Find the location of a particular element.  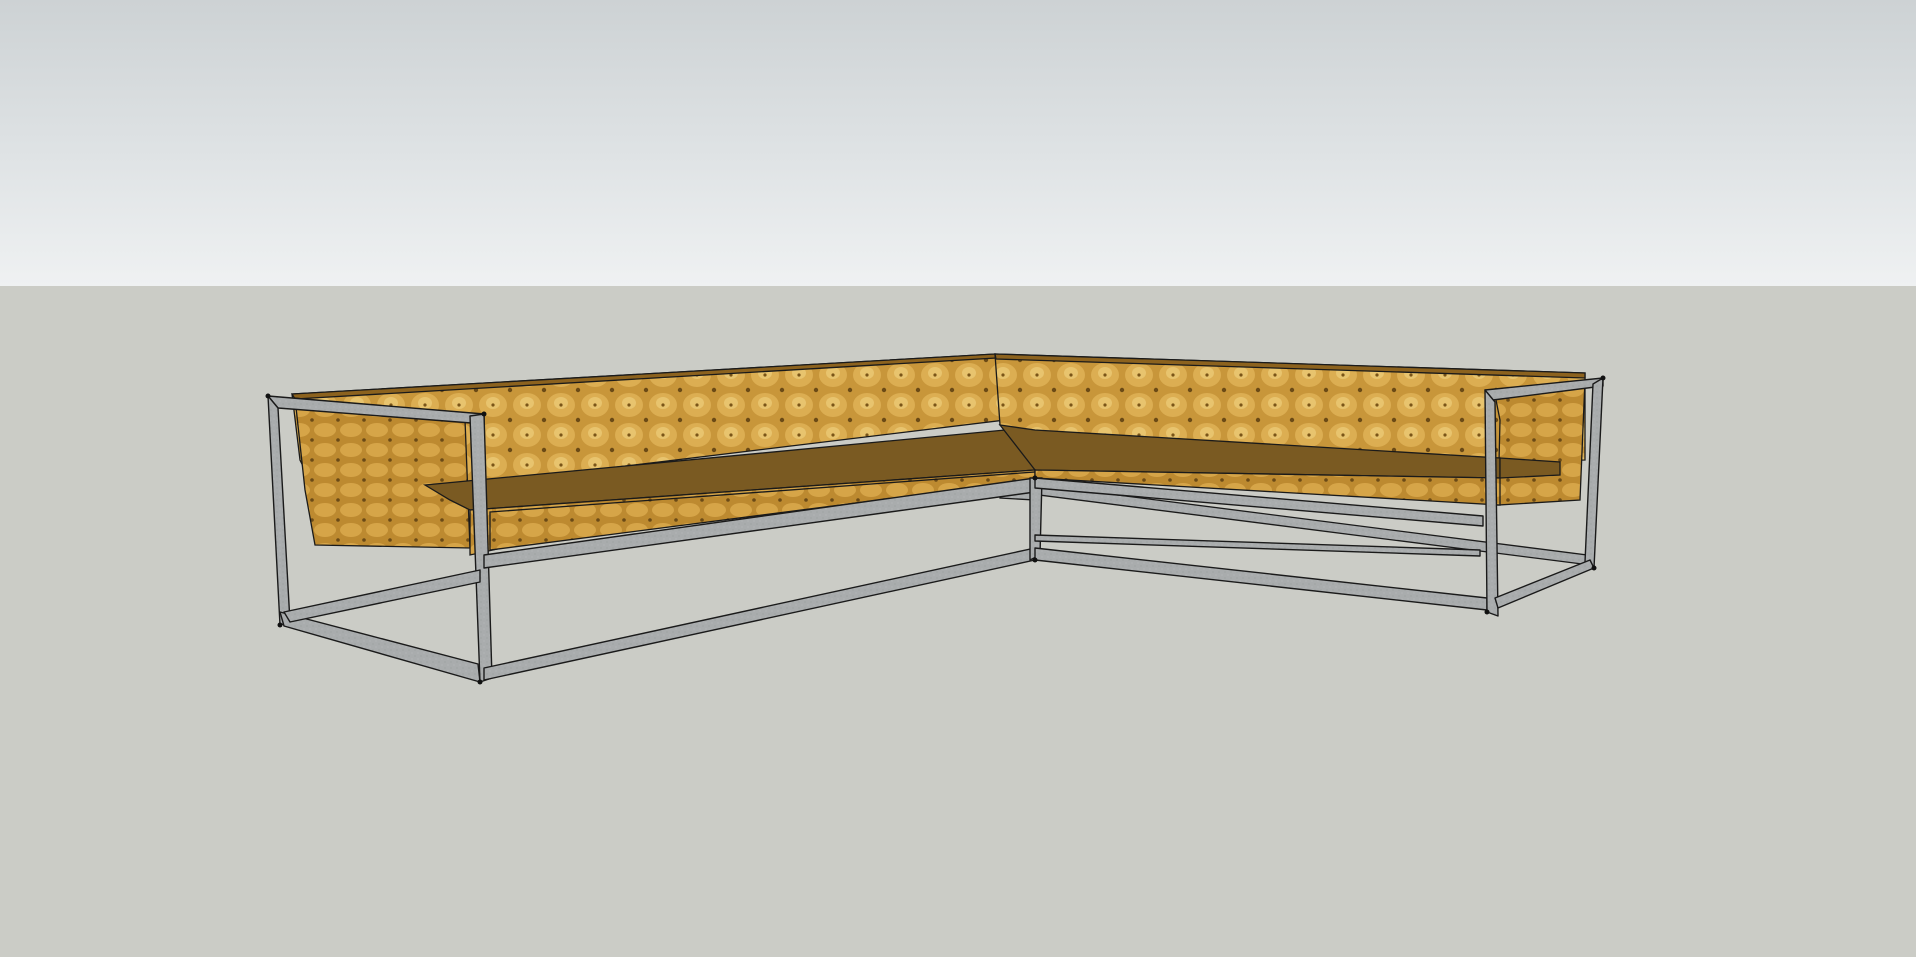

arm-cushion-right is located at coordinates (1540, 442).